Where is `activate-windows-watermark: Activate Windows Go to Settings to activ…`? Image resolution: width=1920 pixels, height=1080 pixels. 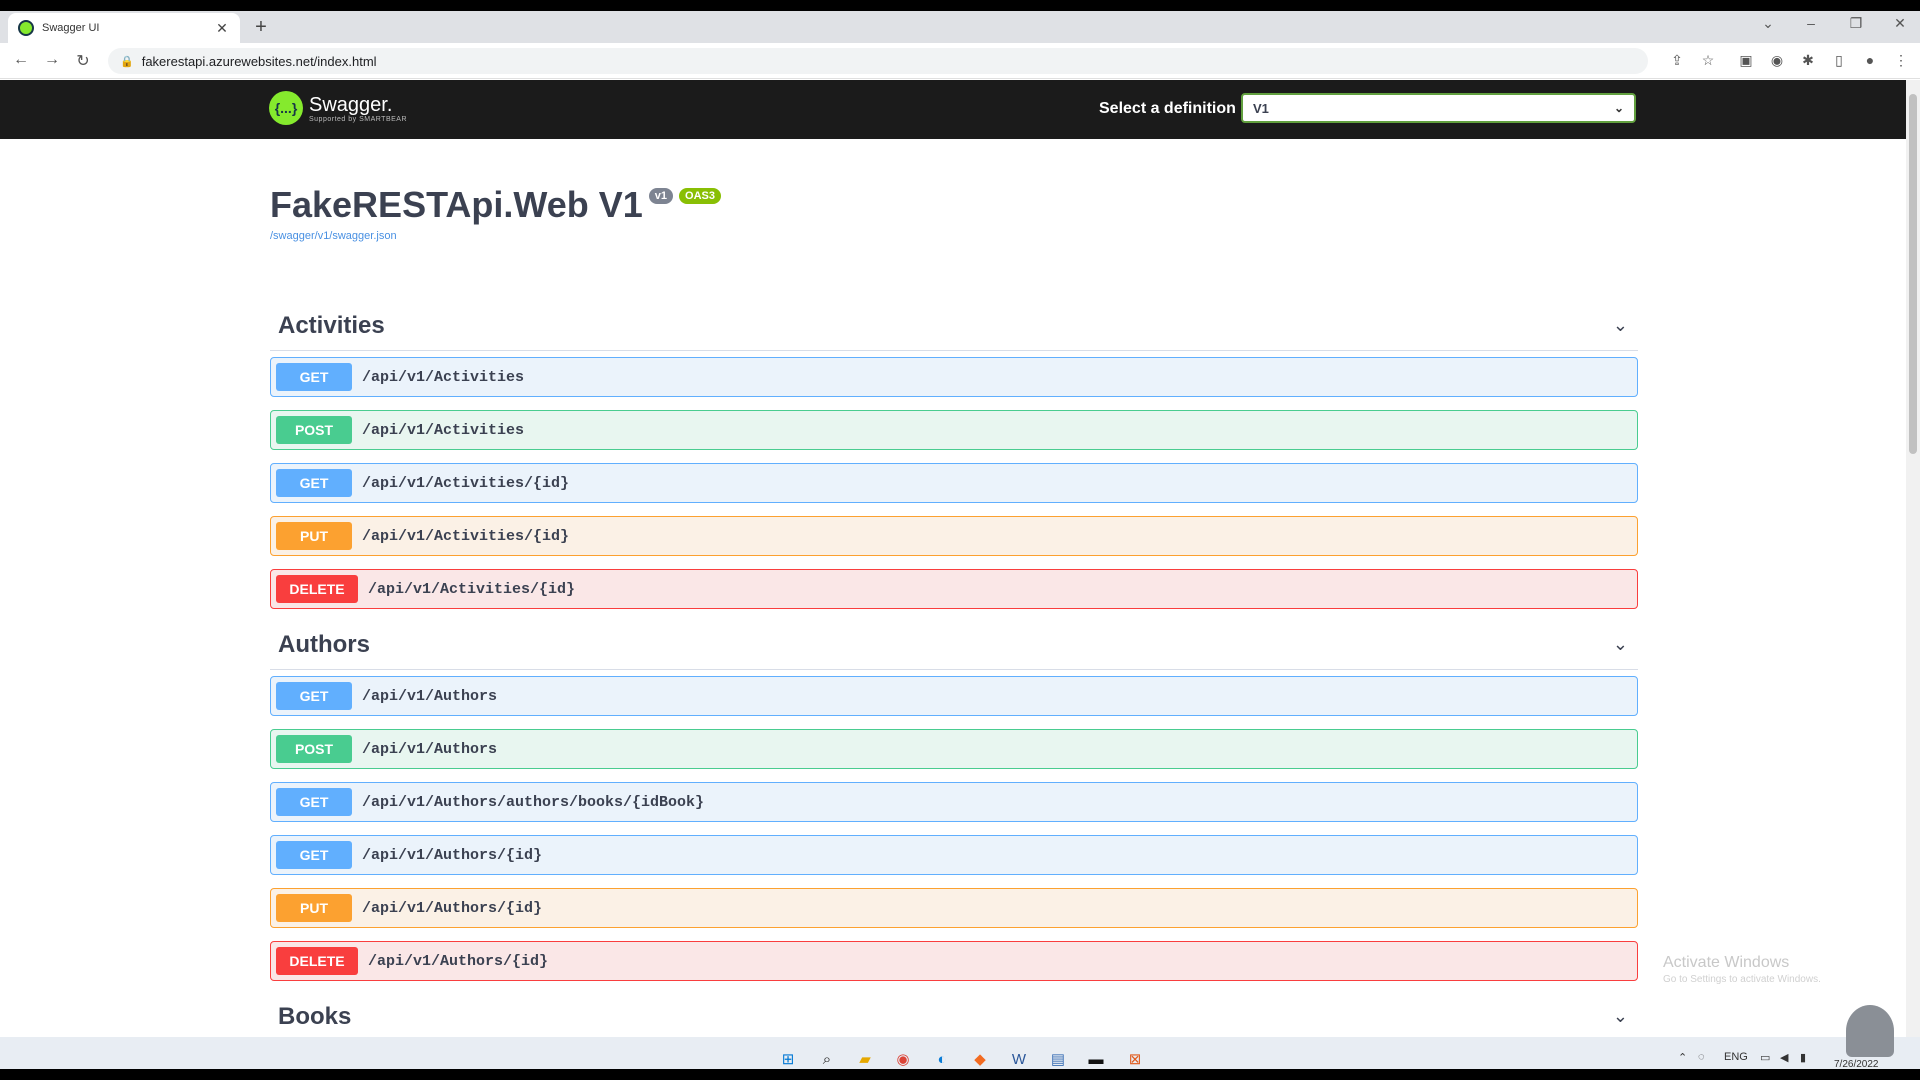
activate-windows-watermark: Activate Windows Go to Settings to activ… is located at coordinates (1742, 969).